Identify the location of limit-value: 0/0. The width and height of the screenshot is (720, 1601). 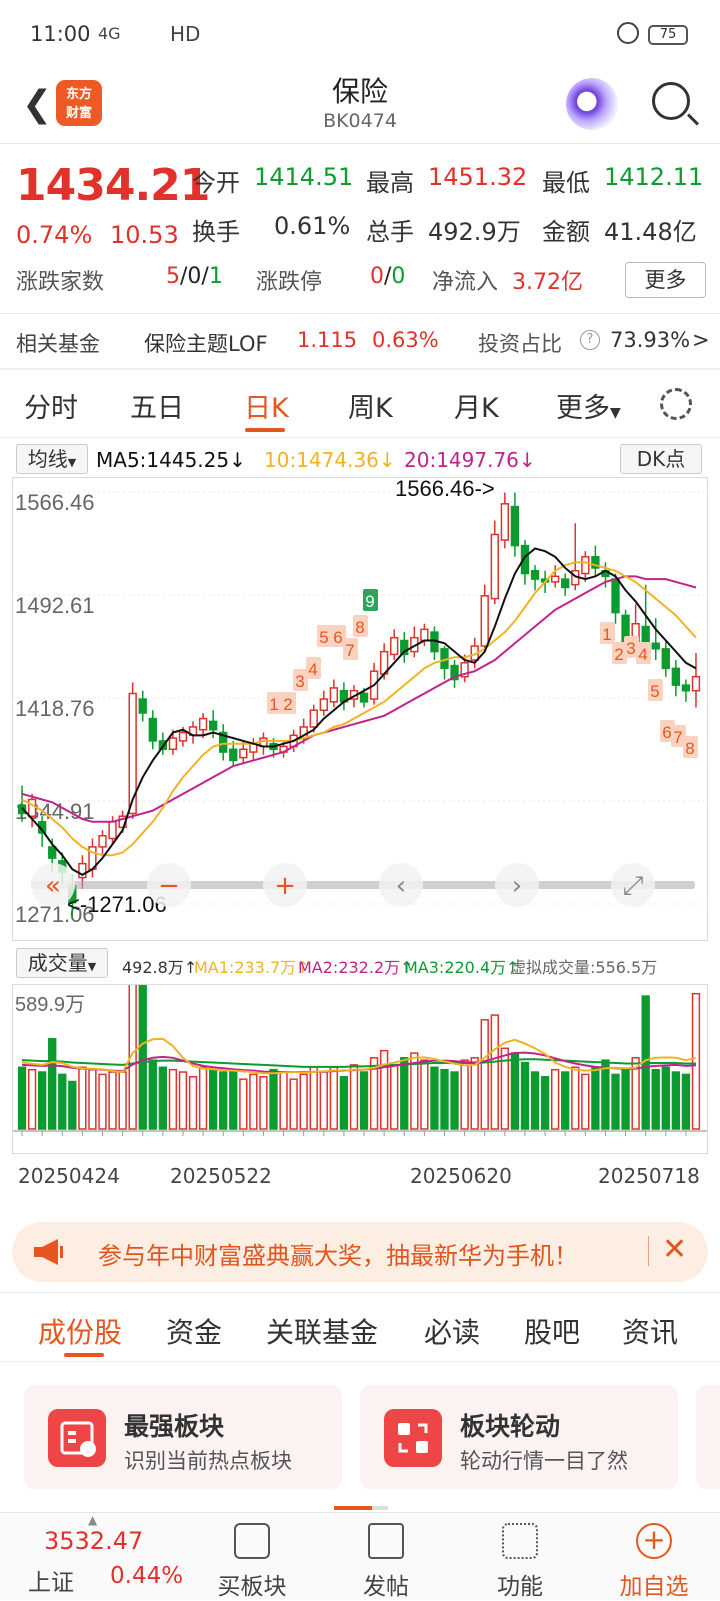
(387, 276).